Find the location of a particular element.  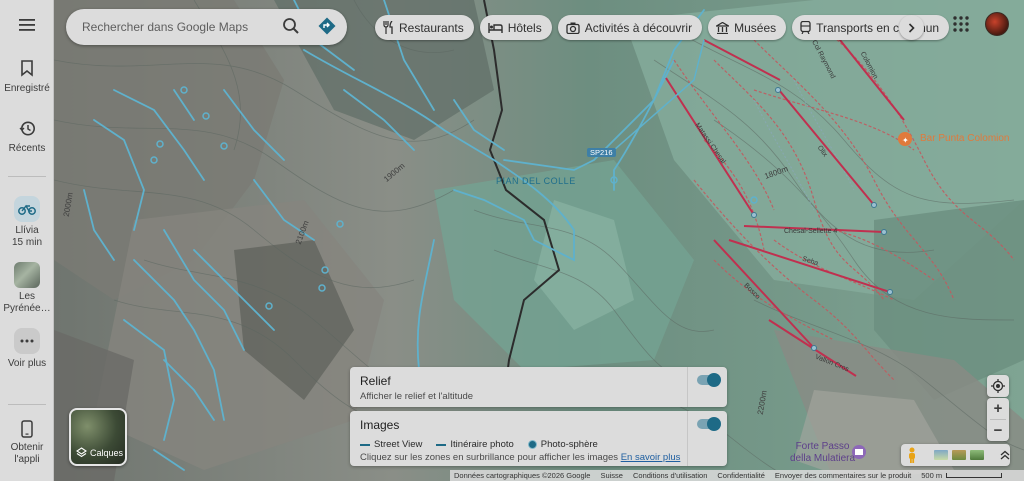

chips-next-button is located at coordinates (911, 27).